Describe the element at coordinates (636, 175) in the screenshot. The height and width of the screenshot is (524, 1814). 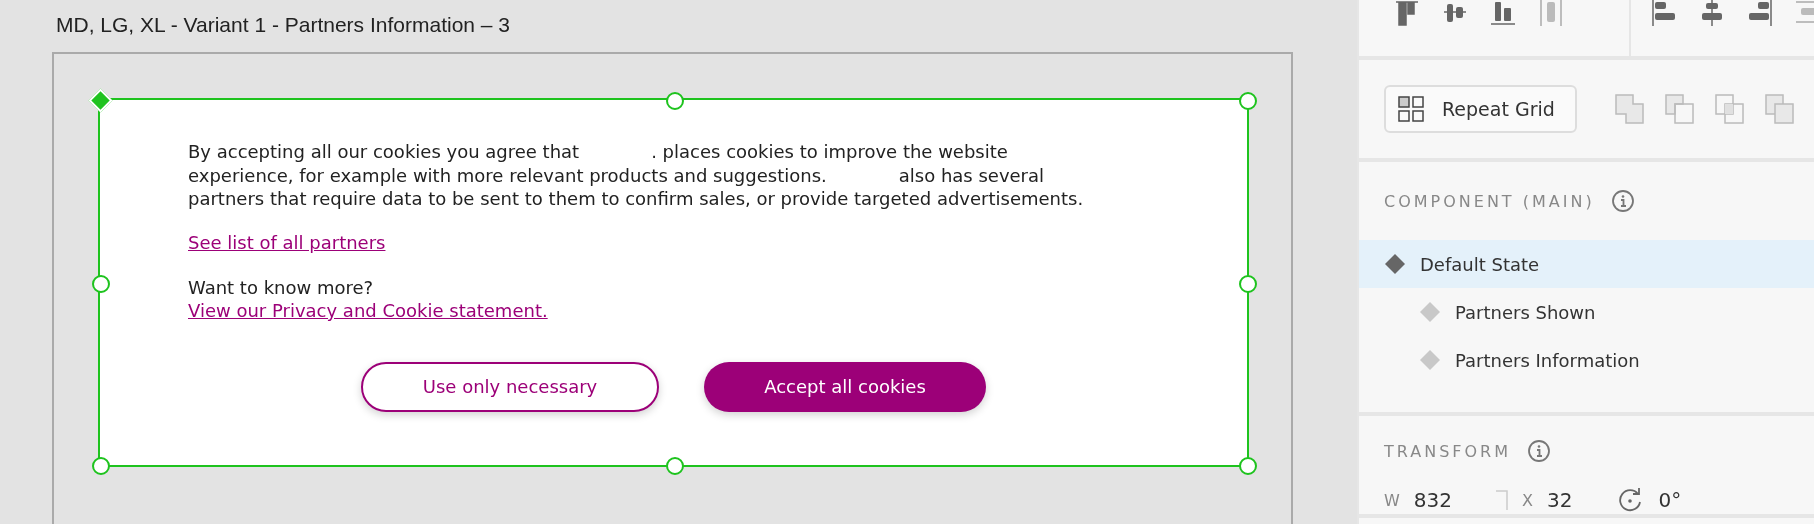
I see `cookie-paragraph: By accepting all our cookies you agree that . places cookies to improve the website experience, for example with more relevant products and suggestions. also has several partners that require data to be sent to them to confirm sales, or provide targeted advertisements.` at that location.